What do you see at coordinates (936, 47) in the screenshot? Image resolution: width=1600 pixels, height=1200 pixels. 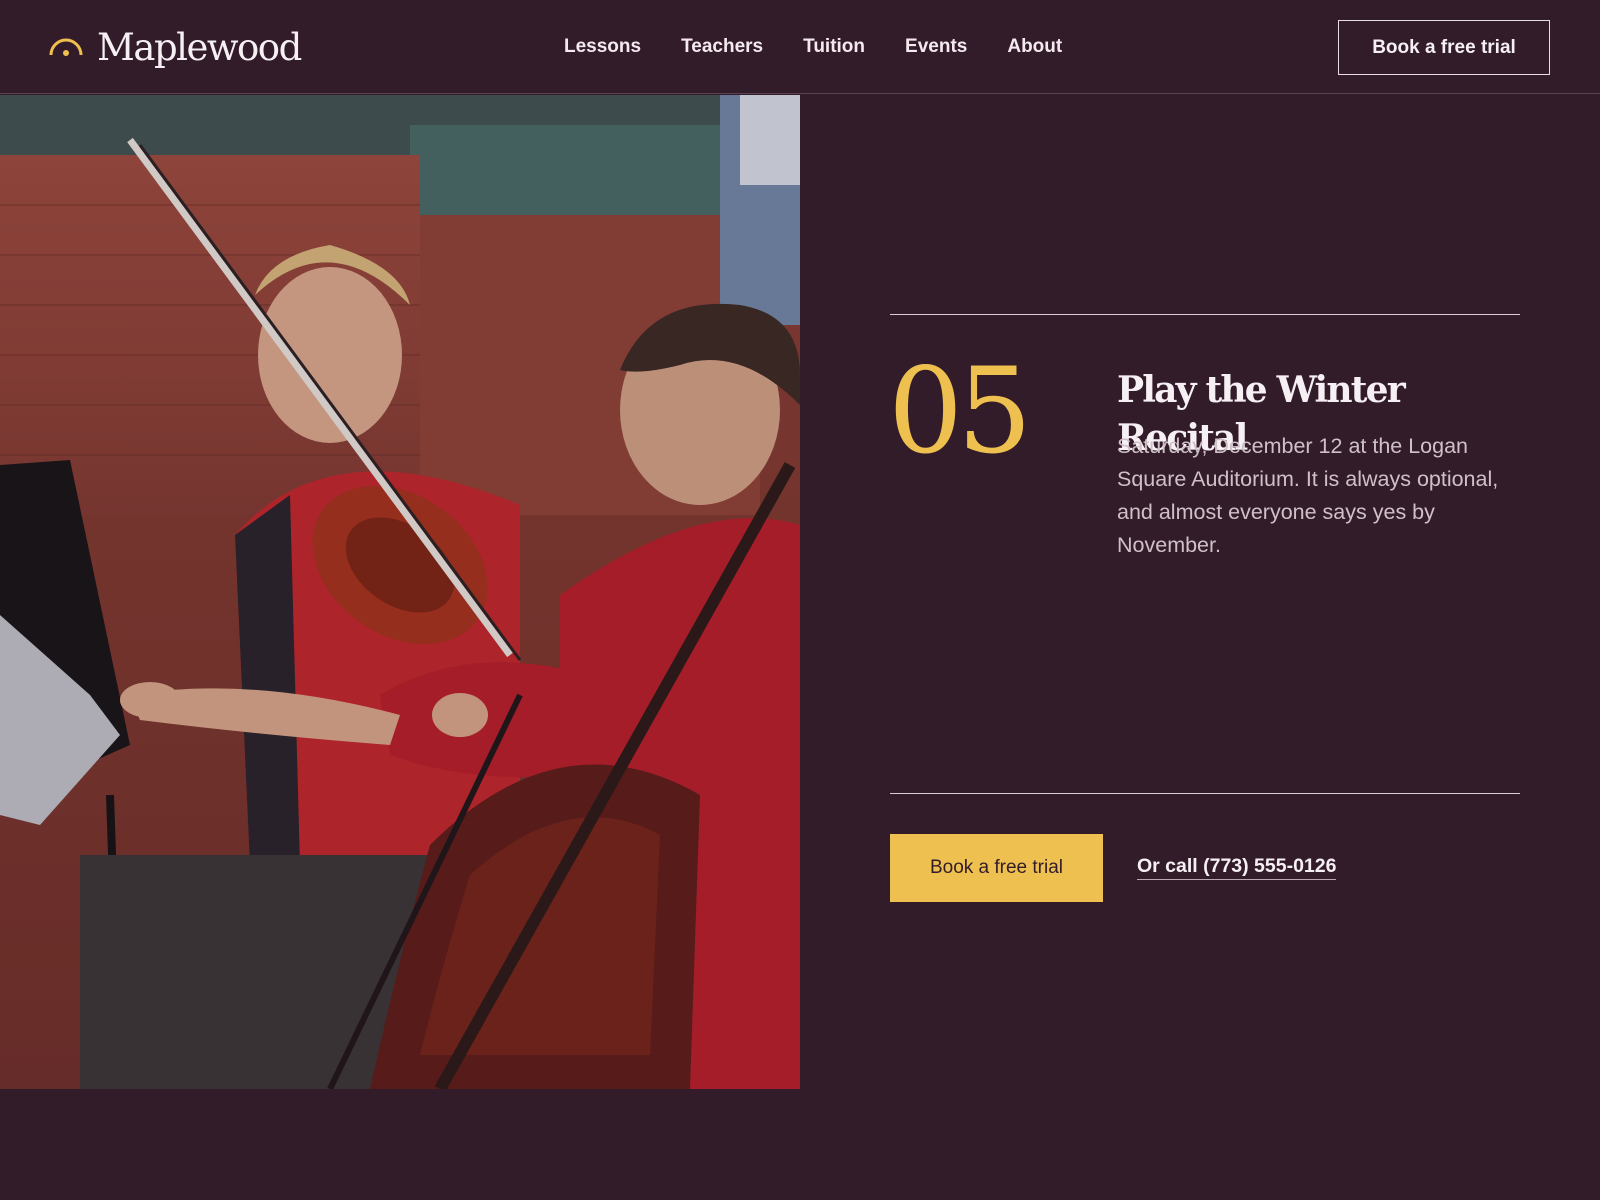 I see `nav-item-events: Events` at bounding box center [936, 47].